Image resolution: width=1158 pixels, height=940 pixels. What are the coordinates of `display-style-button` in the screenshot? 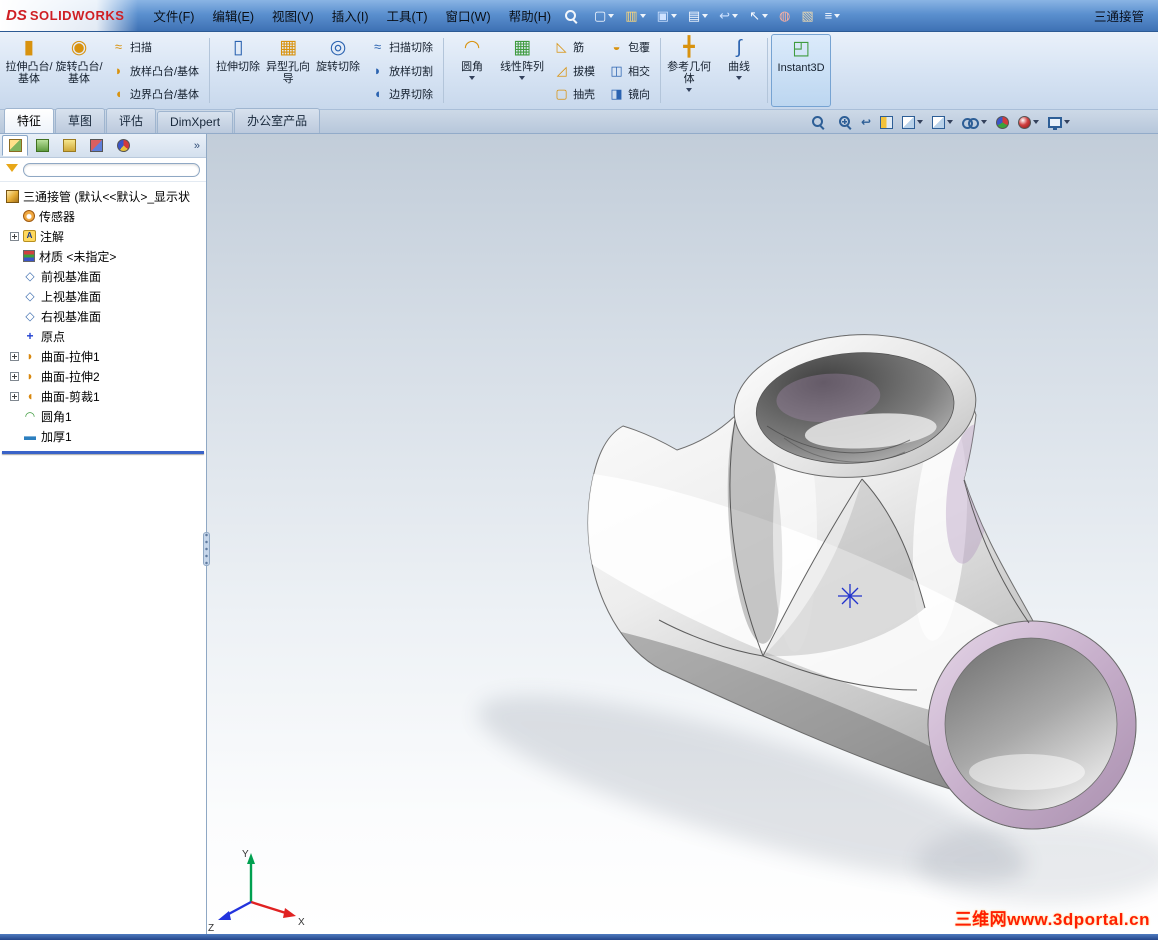 It's located at (942, 122).